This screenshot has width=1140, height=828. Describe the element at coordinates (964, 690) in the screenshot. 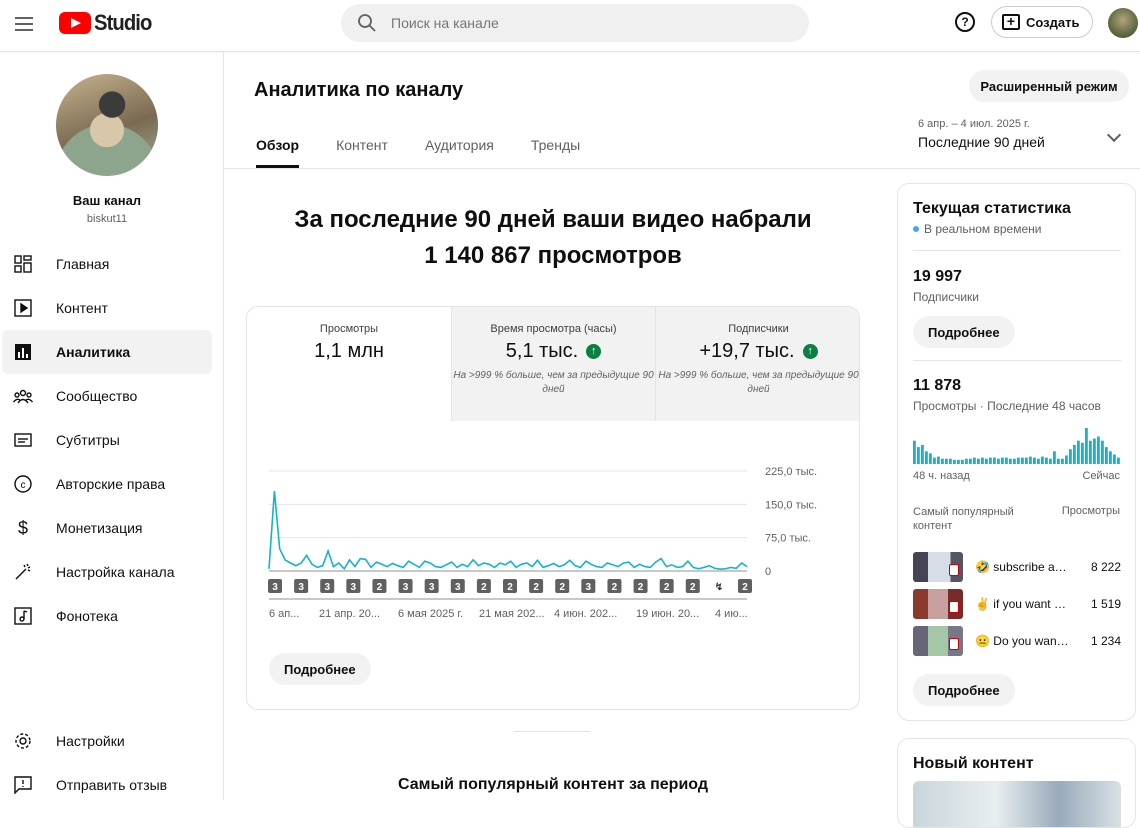

I see `top-content-details-button: Подробнее` at that location.